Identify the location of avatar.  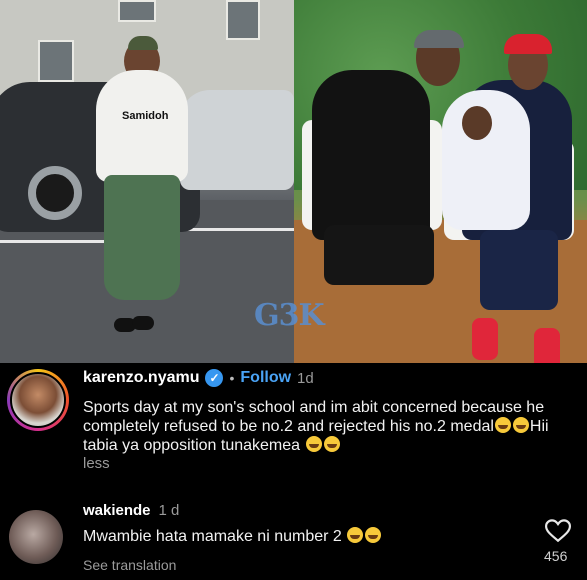
(38, 400).